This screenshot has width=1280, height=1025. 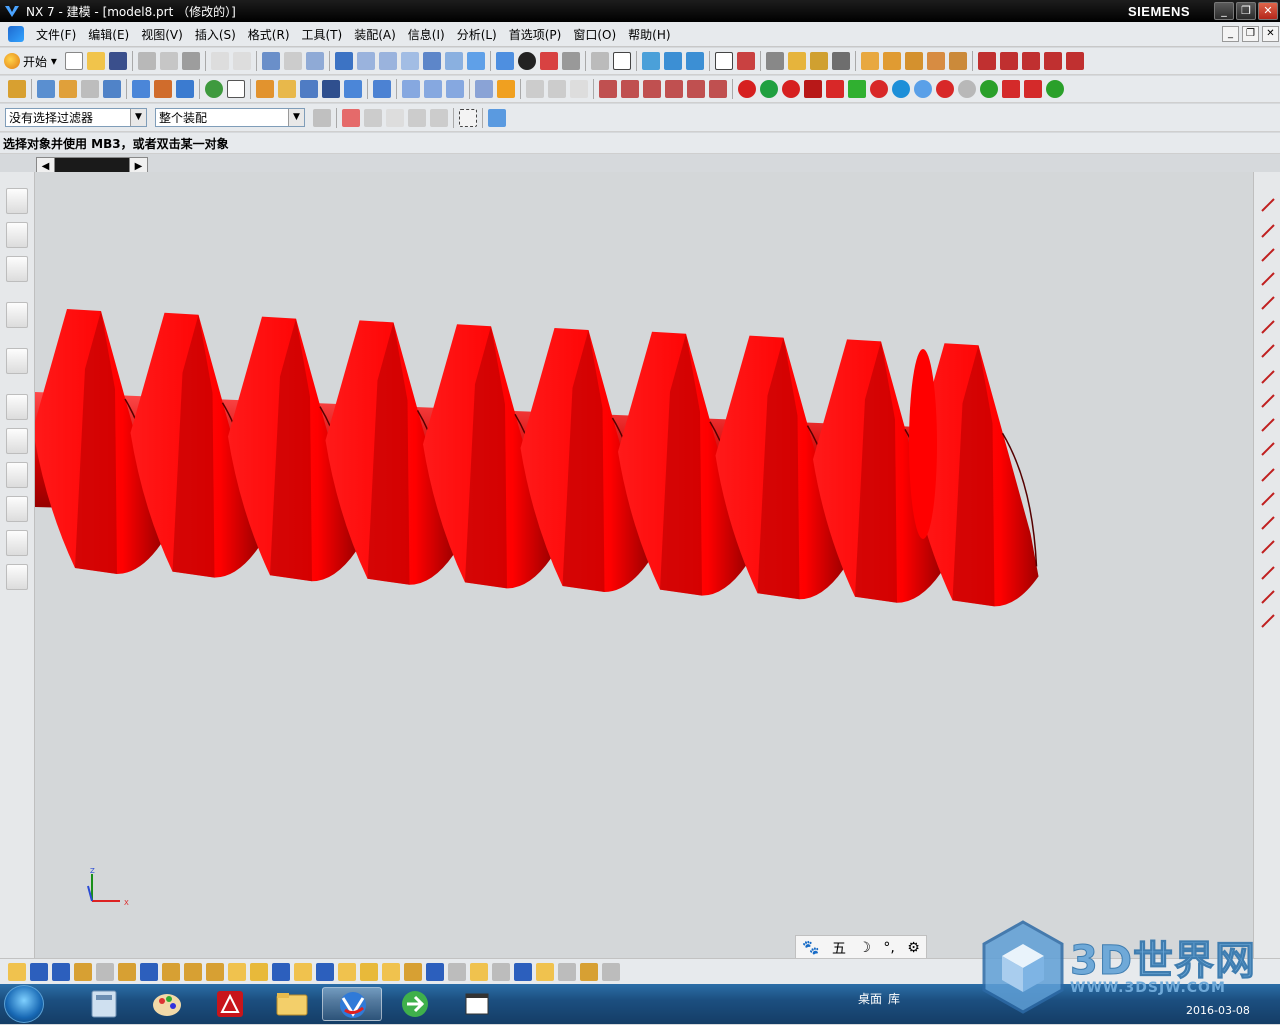 What do you see at coordinates (426, 34) in the screenshot?
I see `menu-information: 信息(I)` at bounding box center [426, 34].